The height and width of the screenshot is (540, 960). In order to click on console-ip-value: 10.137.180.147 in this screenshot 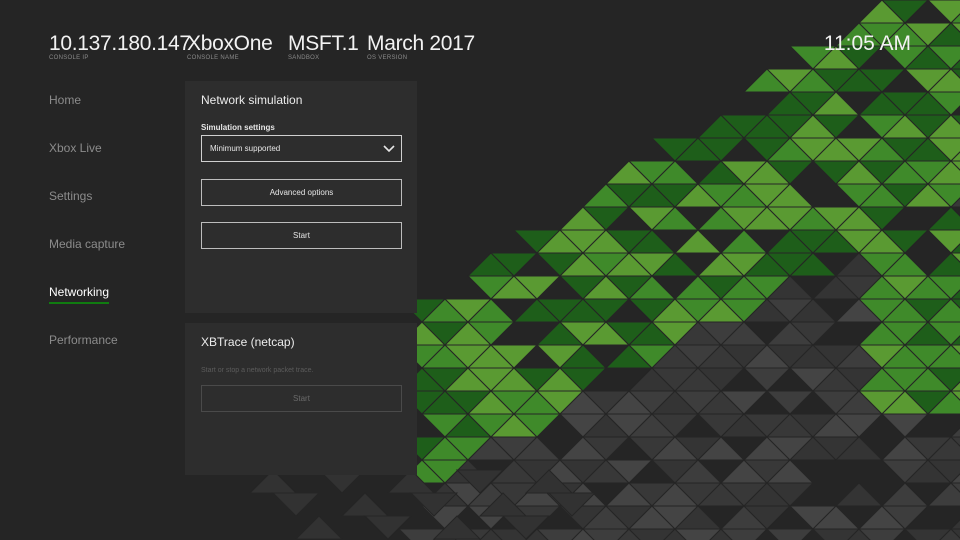, I will do `click(120, 43)`.